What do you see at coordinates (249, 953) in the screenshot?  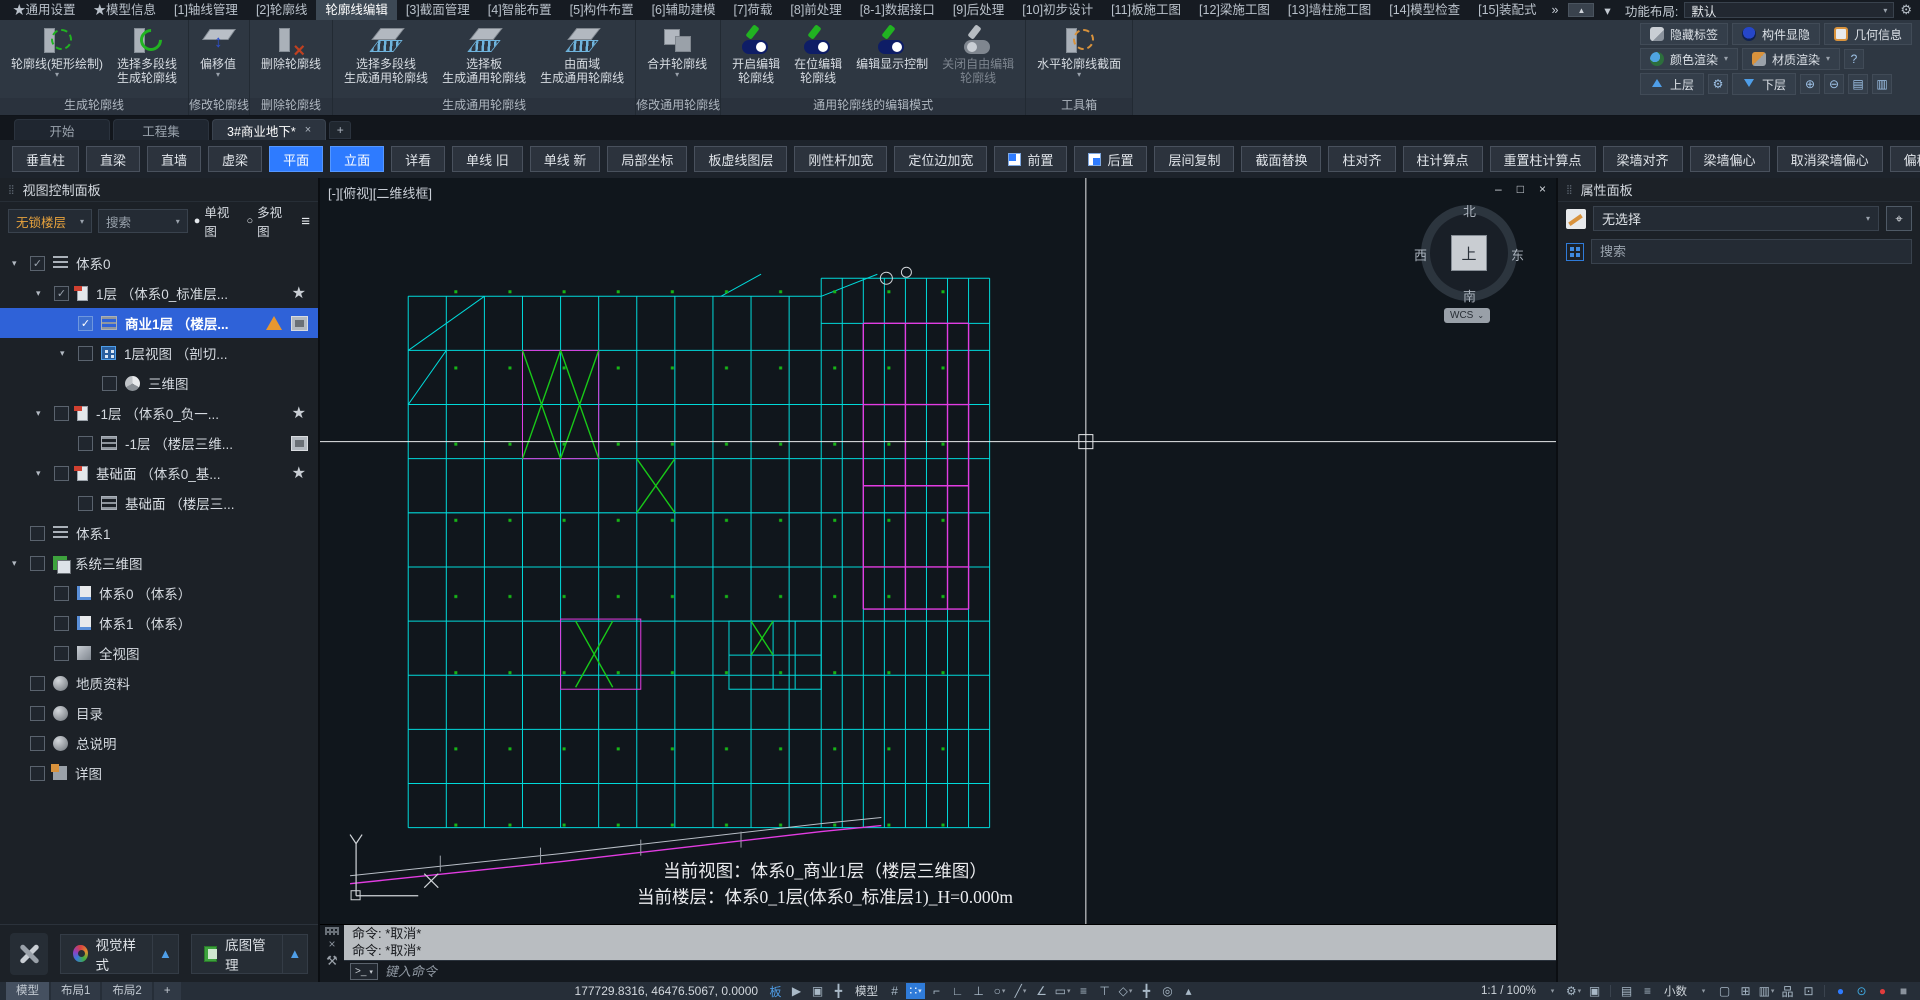 I see `base-map-button: 底图管理 ▲` at bounding box center [249, 953].